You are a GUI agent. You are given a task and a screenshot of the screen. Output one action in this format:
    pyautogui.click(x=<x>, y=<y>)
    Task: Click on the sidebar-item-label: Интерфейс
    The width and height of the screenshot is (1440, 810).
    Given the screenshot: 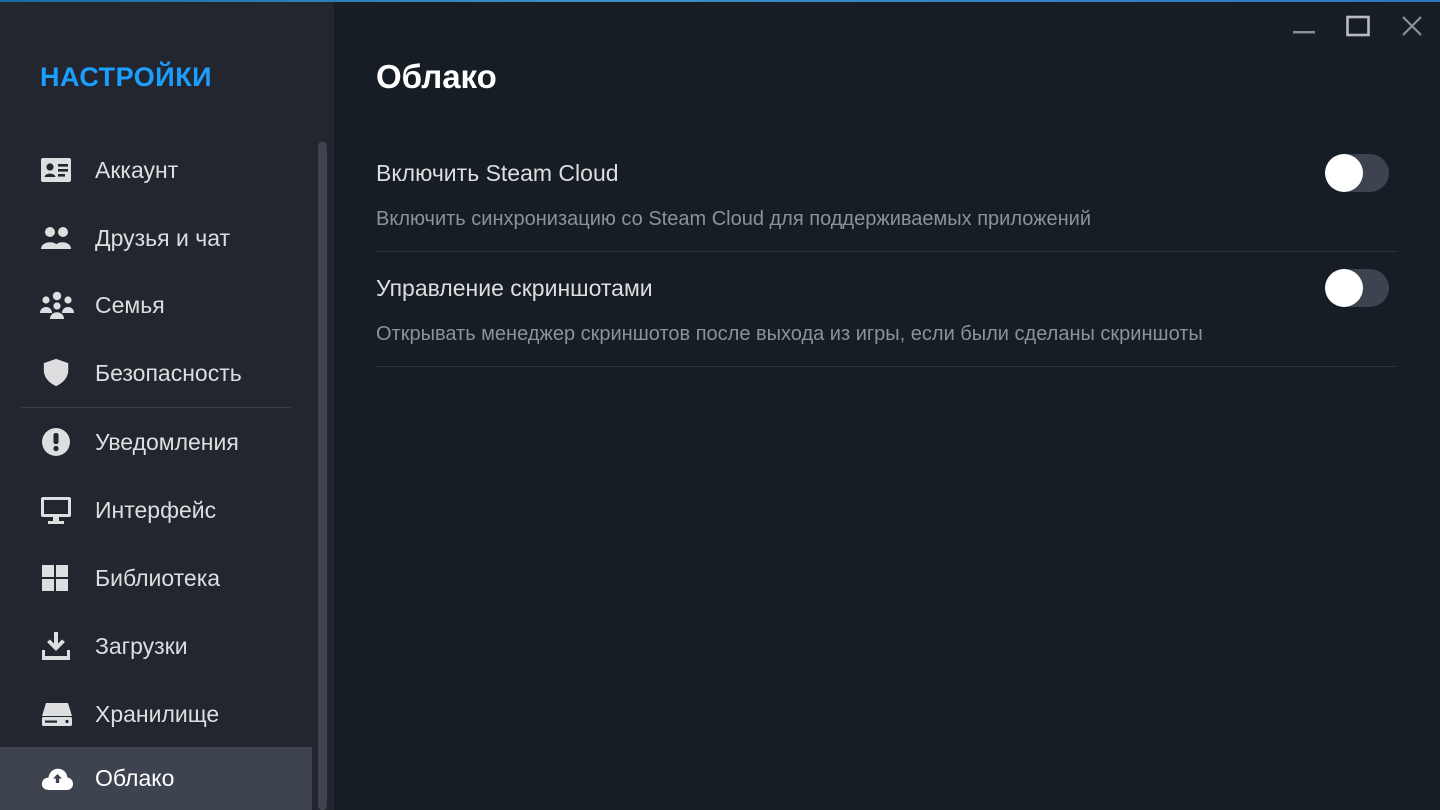 What is the action you would take?
    pyautogui.click(x=156, y=509)
    